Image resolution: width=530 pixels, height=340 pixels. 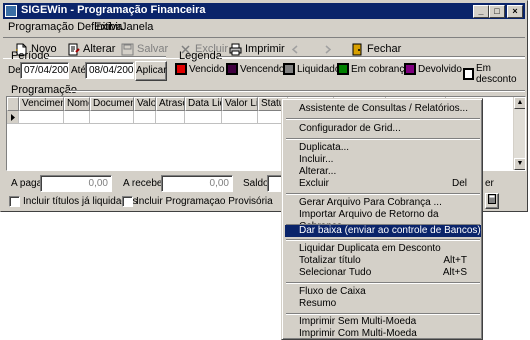 I want to click on col-data-liq: Data Liq, so click(x=203, y=104).